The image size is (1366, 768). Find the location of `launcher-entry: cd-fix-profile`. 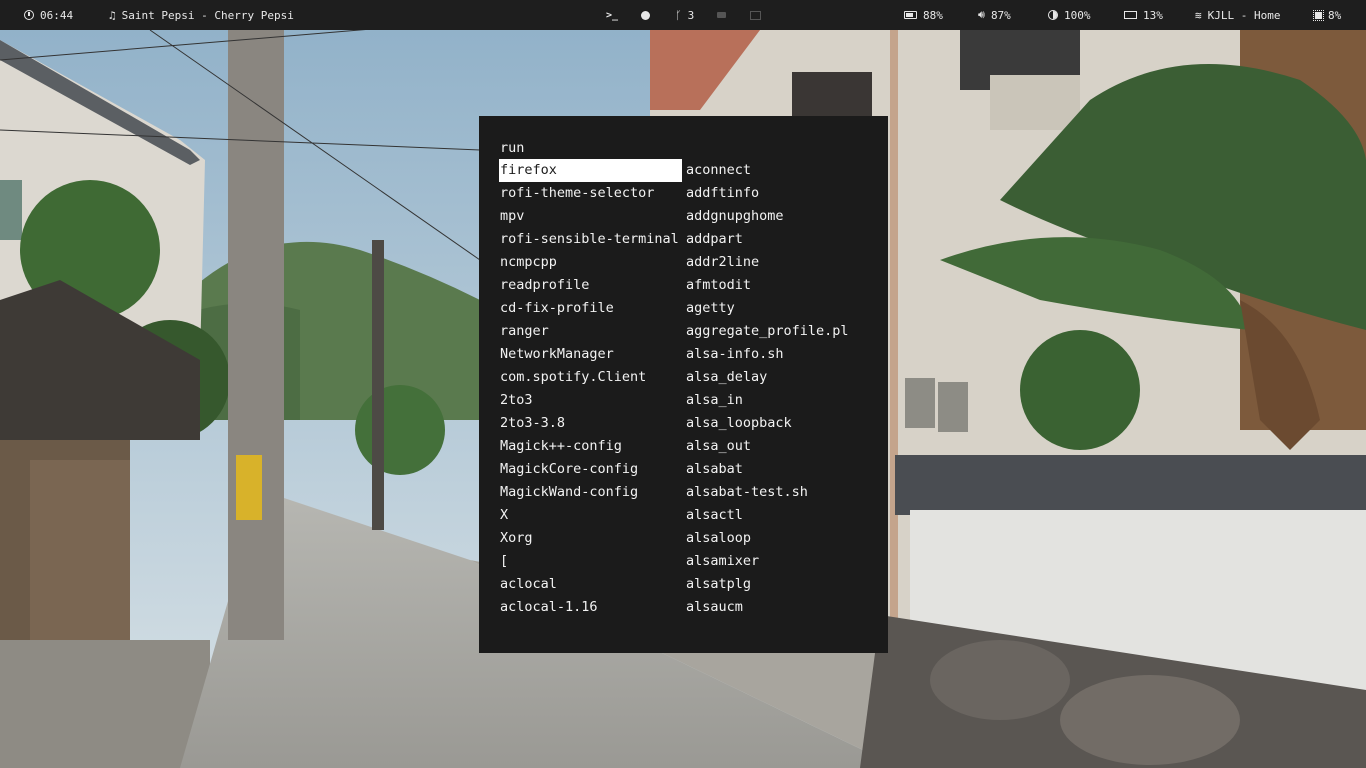

launcher-entry: cd-fix-profile is located at coordinates (590, 308).